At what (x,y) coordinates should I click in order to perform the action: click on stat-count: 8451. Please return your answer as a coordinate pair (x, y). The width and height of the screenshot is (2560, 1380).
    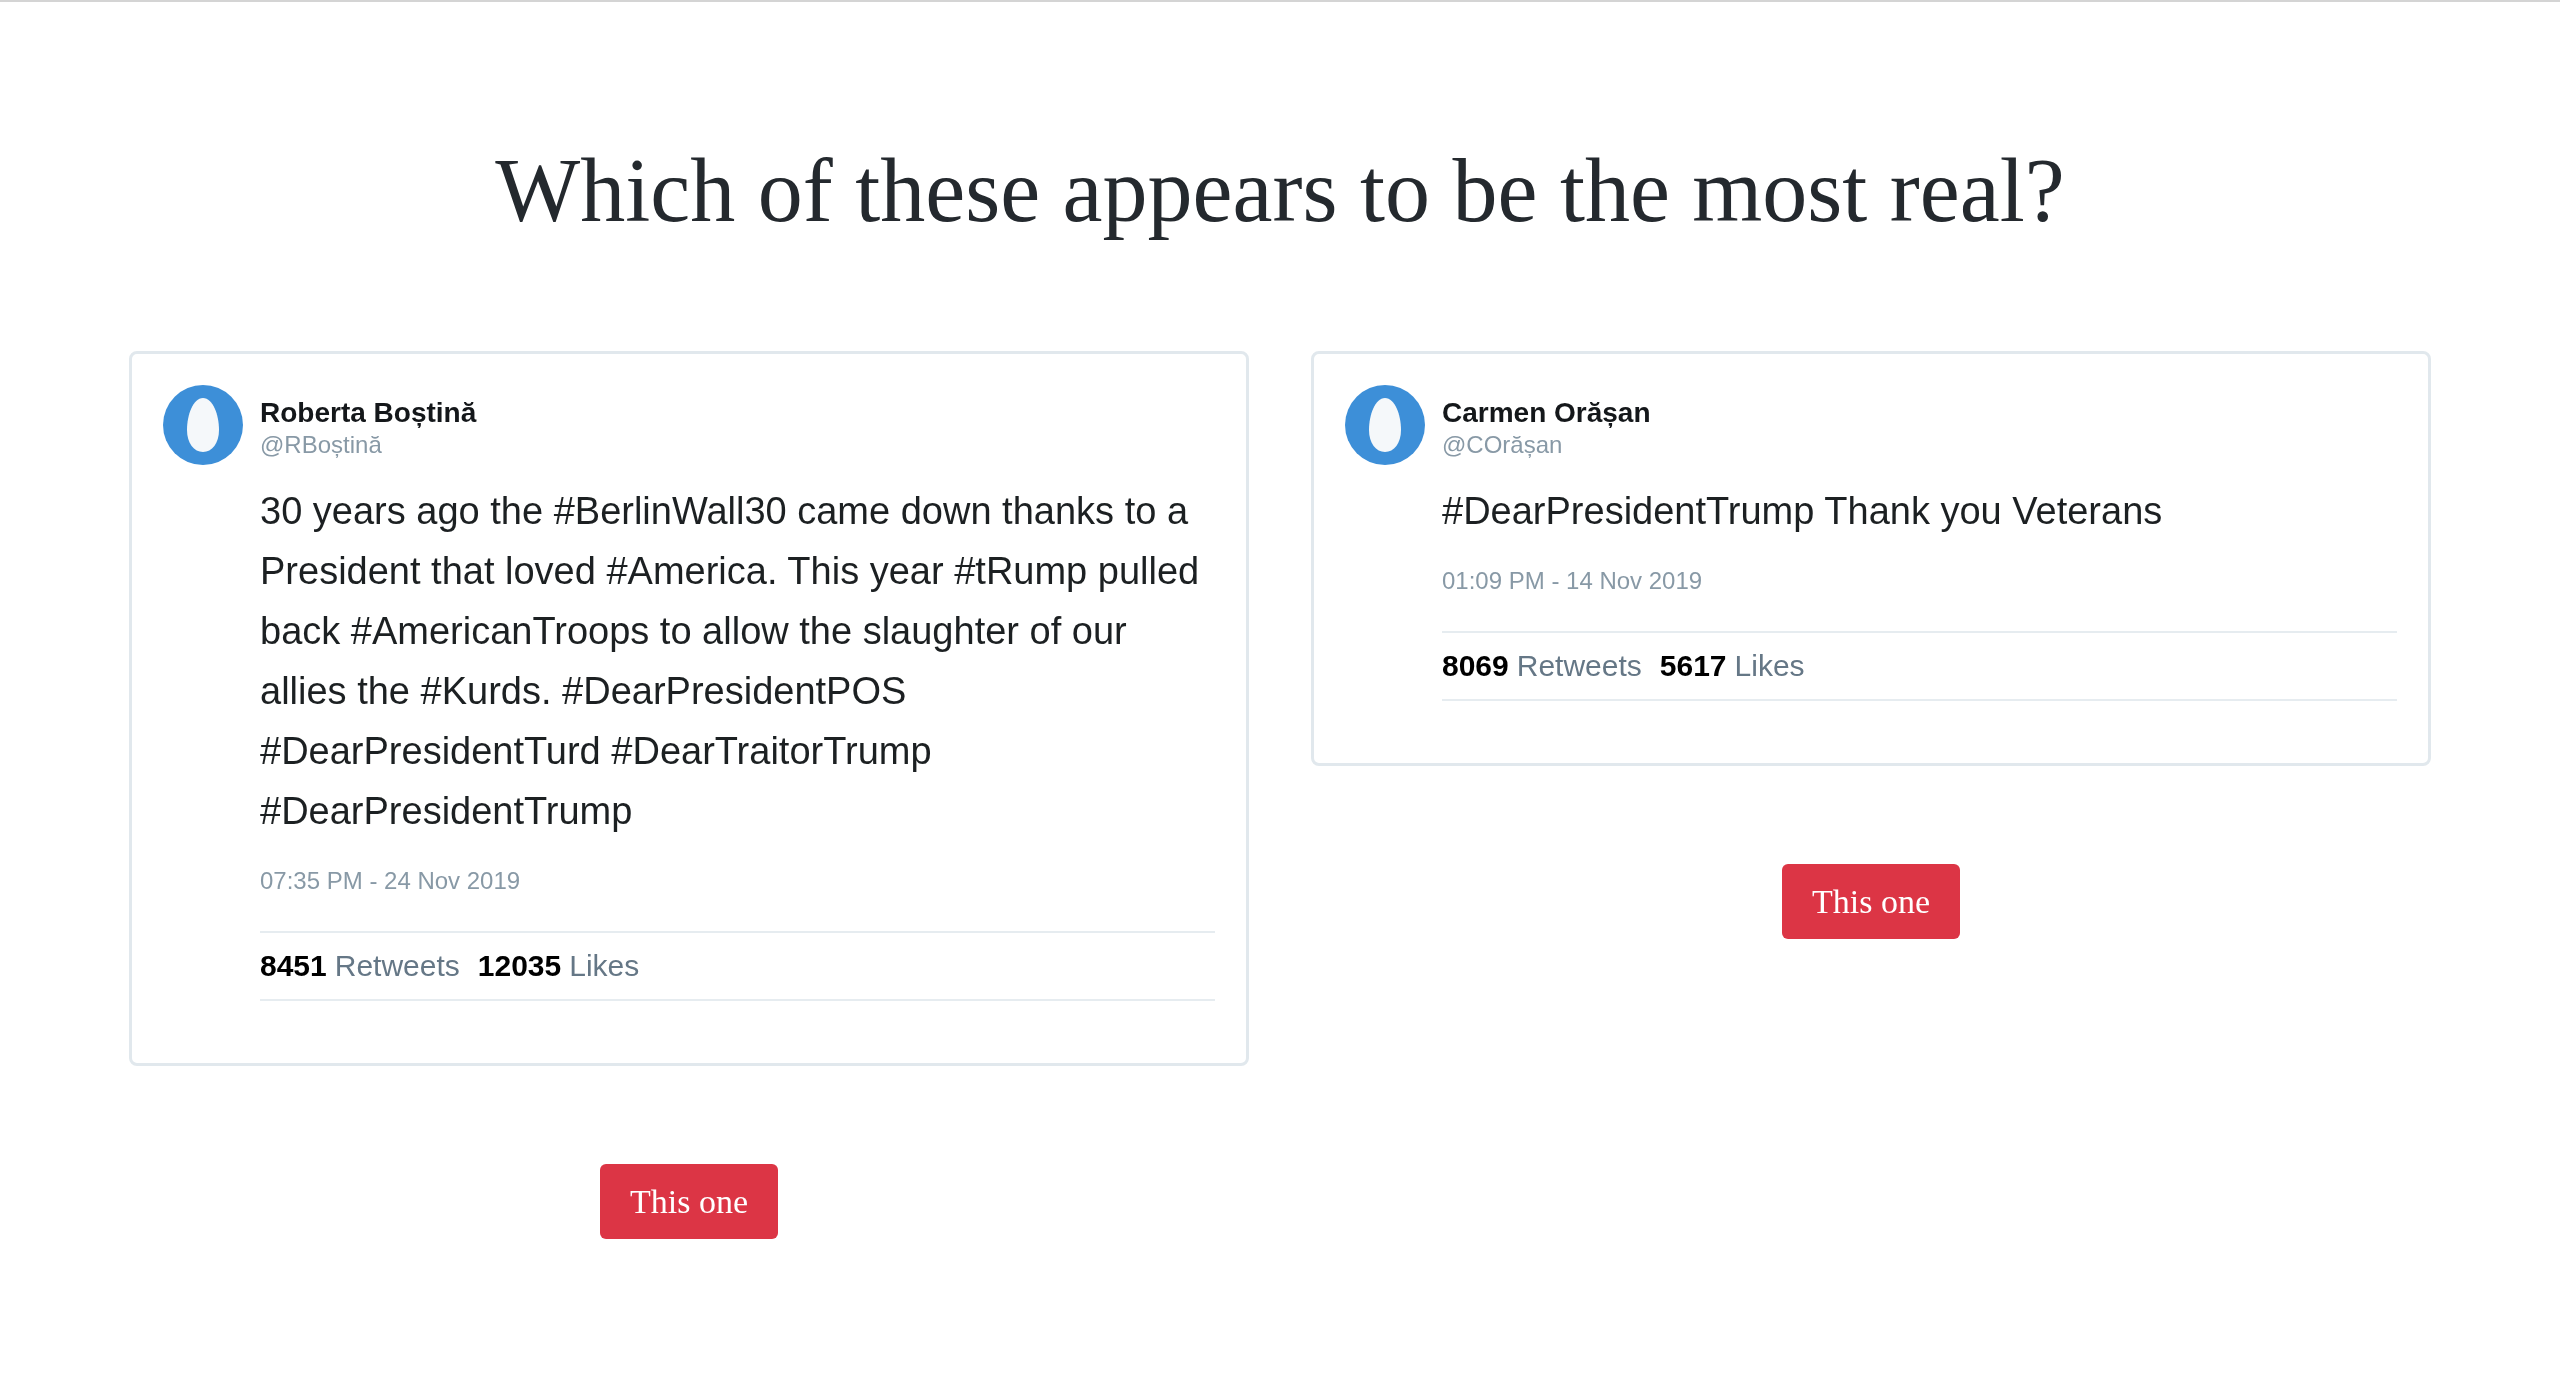
    Looking at the image, I should click on (293, 966).